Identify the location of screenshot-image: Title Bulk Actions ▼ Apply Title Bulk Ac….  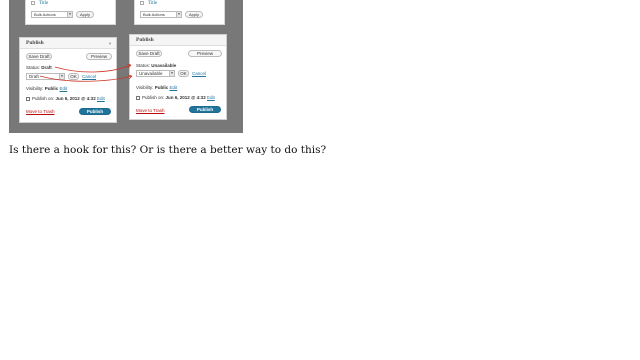
(126, 66).